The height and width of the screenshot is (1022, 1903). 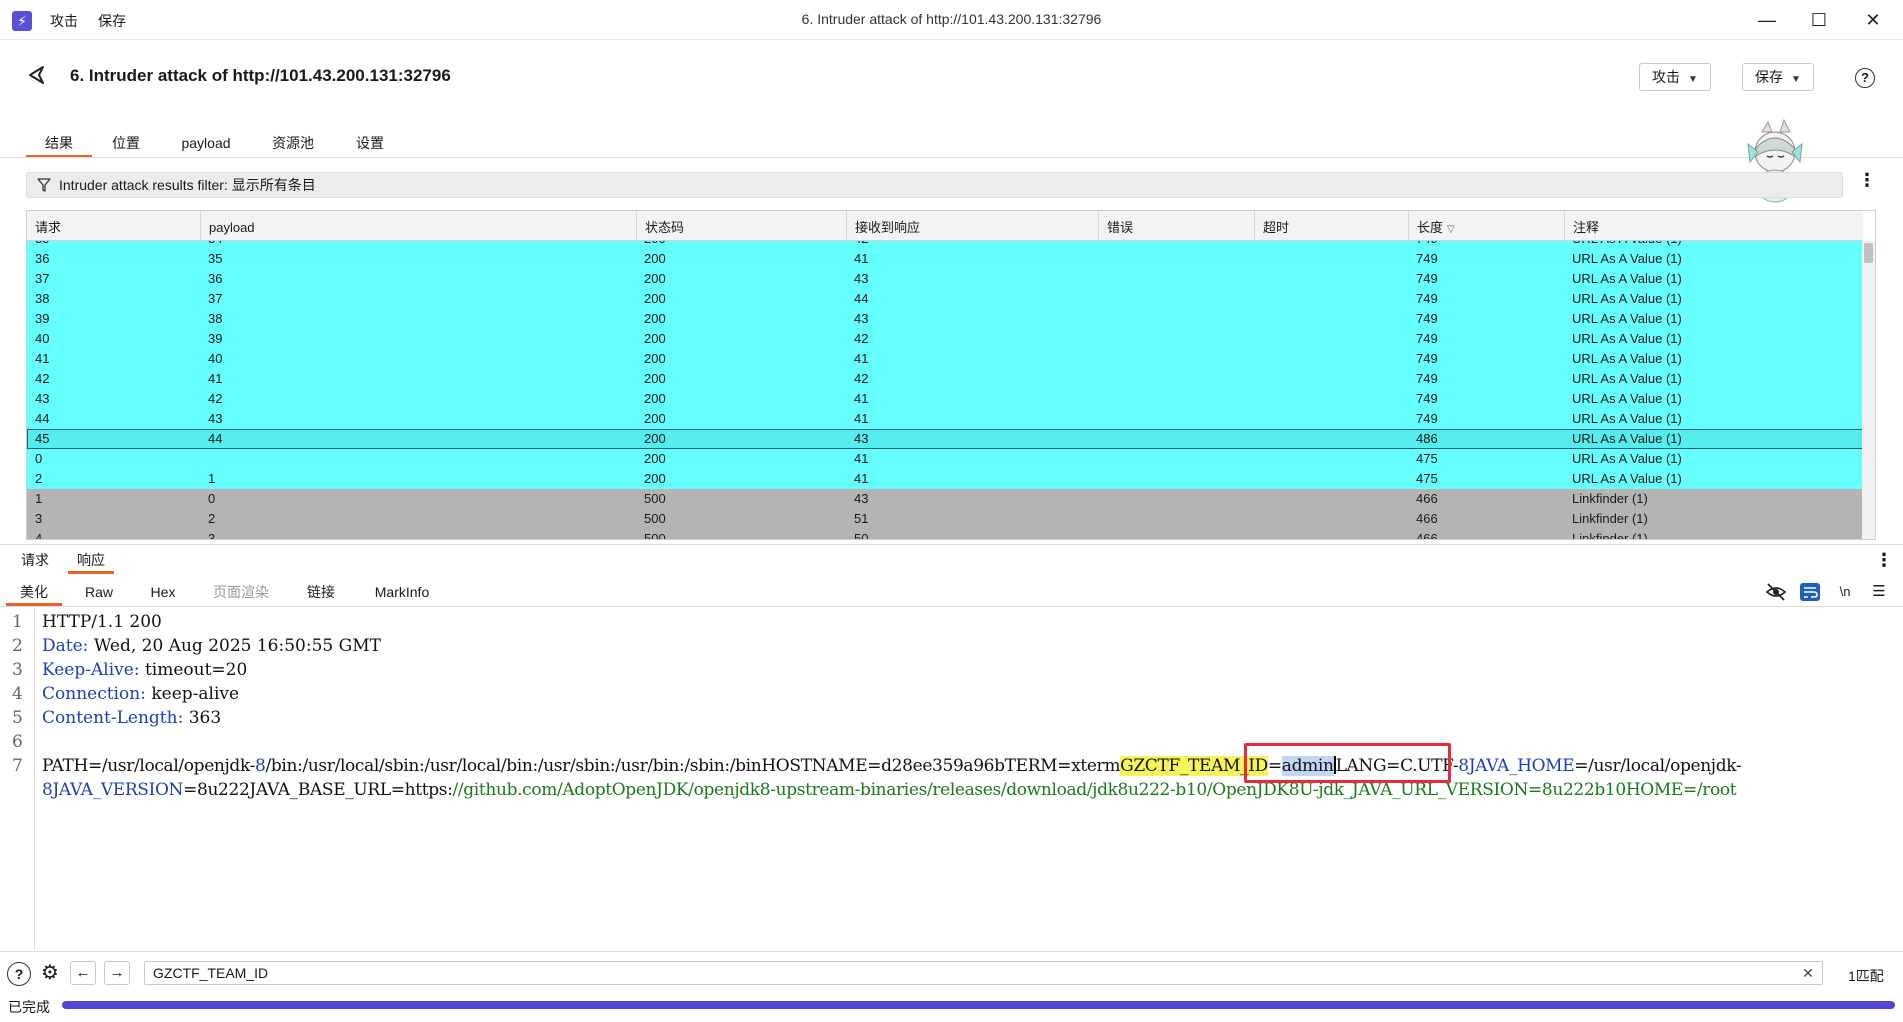 What do you see at coordinates (1866, 976) in the screenshot?
I see `match-count: 1匹配` at bounding box center [1866, 976].